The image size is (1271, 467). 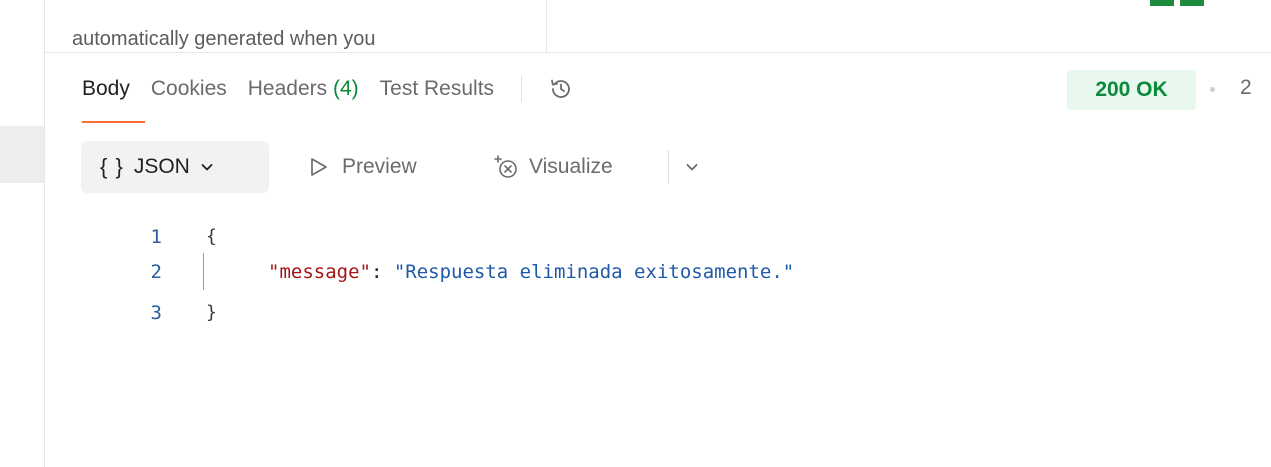 What do you see at coordinates (345, 88) in the screenshot?
I see `headers-count: (4)` at bounding box center [345, 88].